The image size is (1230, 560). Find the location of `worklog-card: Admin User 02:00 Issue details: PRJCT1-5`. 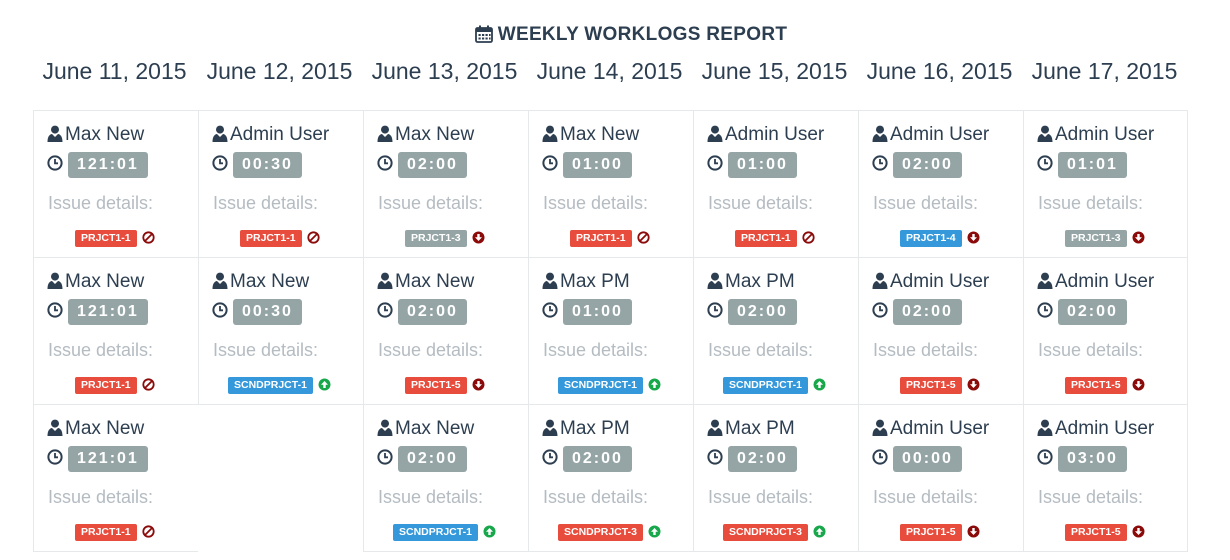

worklog-card: Admin User 02:00 Issue details: PRJCT1-5 is located at coordinates (1105, 330).